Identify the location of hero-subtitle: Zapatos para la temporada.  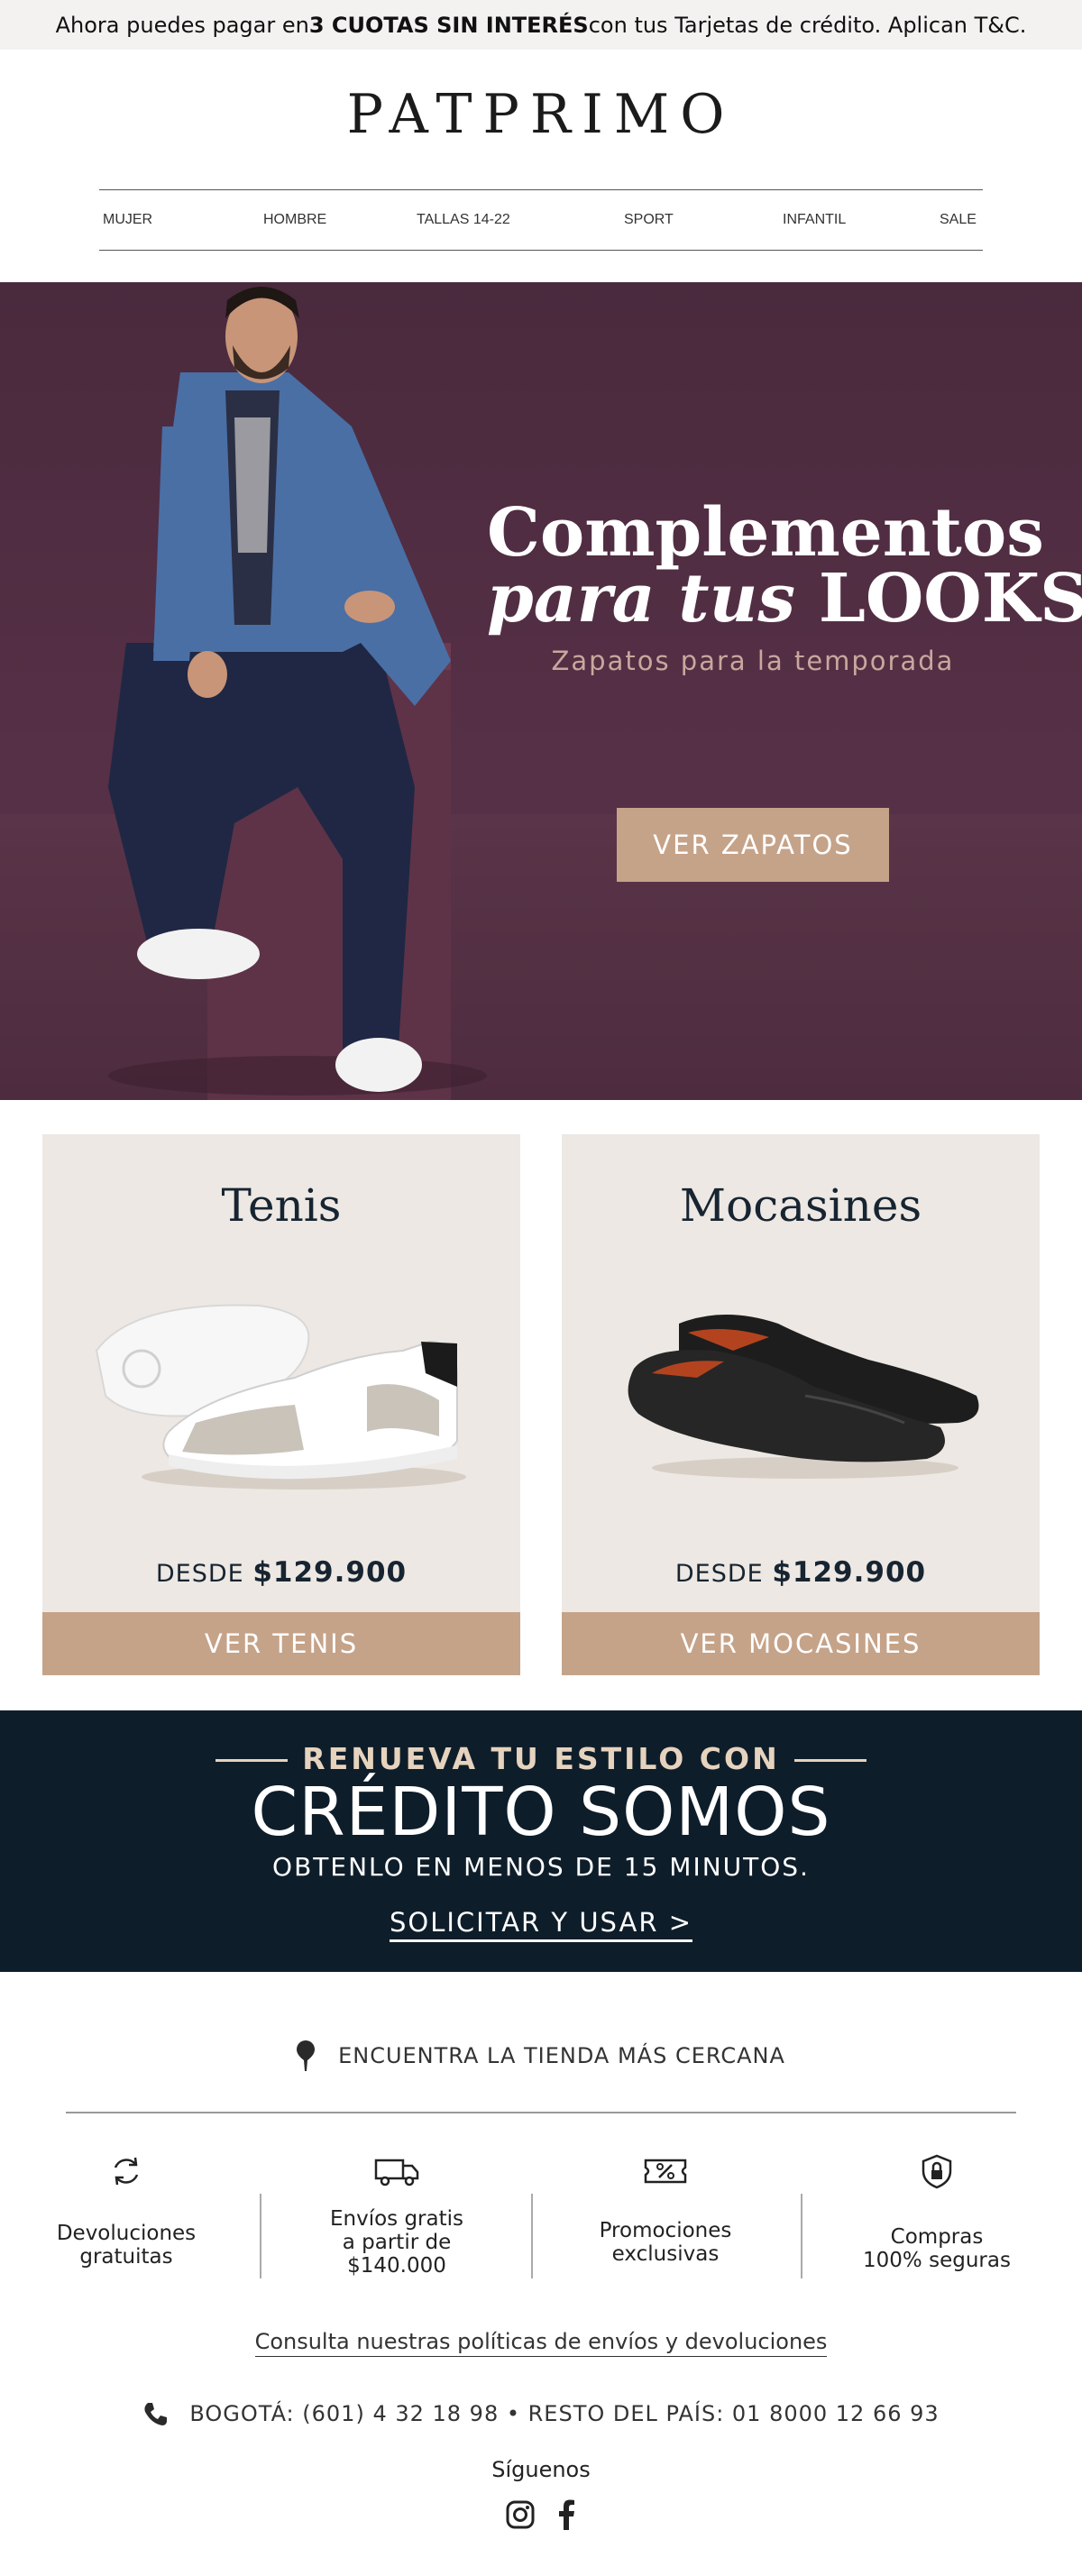
(753, 661).